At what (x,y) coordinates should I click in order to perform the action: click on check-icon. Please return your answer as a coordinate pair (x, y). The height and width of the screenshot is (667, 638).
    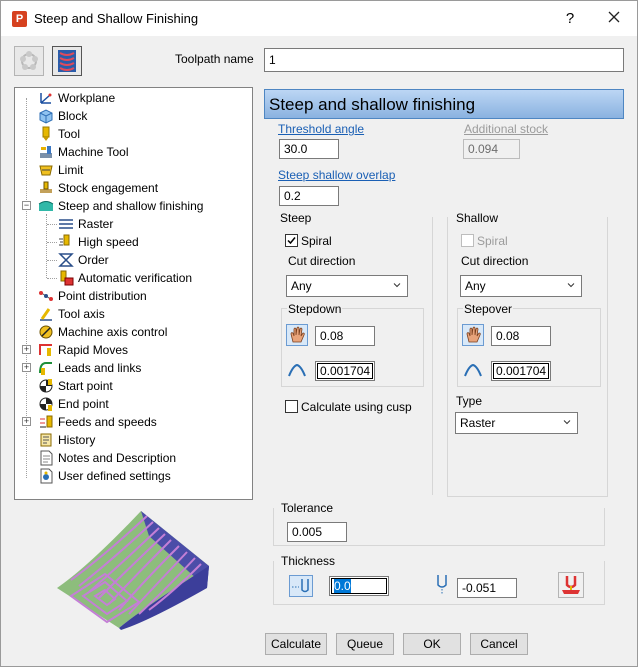
    Looking at the image, I should click on (291, 241).